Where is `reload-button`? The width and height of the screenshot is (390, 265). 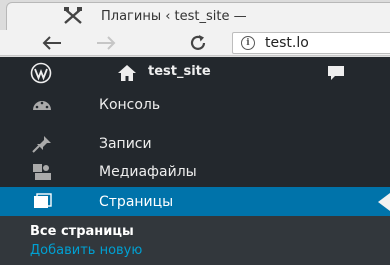 reload-button is located at coordinates (198, 43).